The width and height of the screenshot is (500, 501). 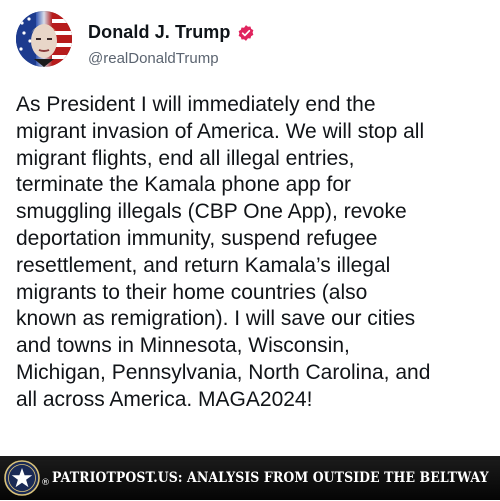 What do you see at coordinates (159, 32) in the screenshot?
I see `author-name: Donald J. Trump` at bounding box center [159, 32].